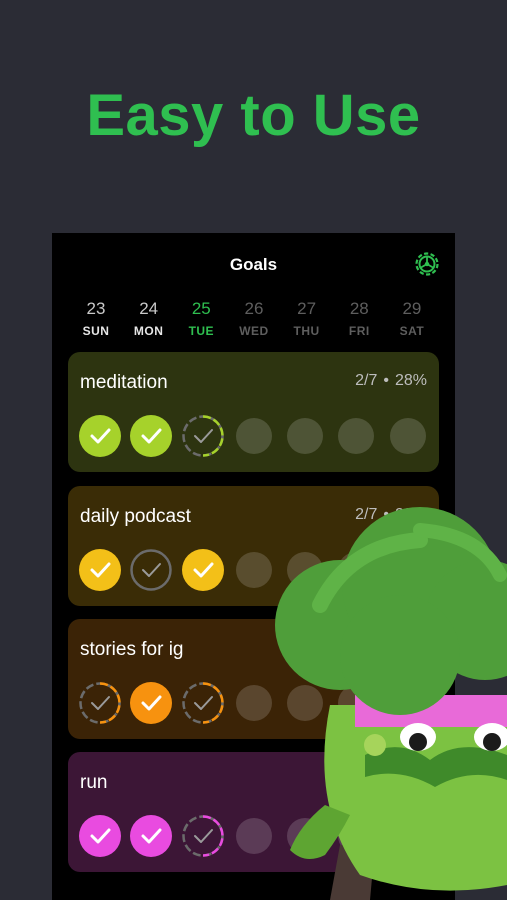 This screenshot has width=507, height=900. I want to click on goal-name: run, so click(94, 782).